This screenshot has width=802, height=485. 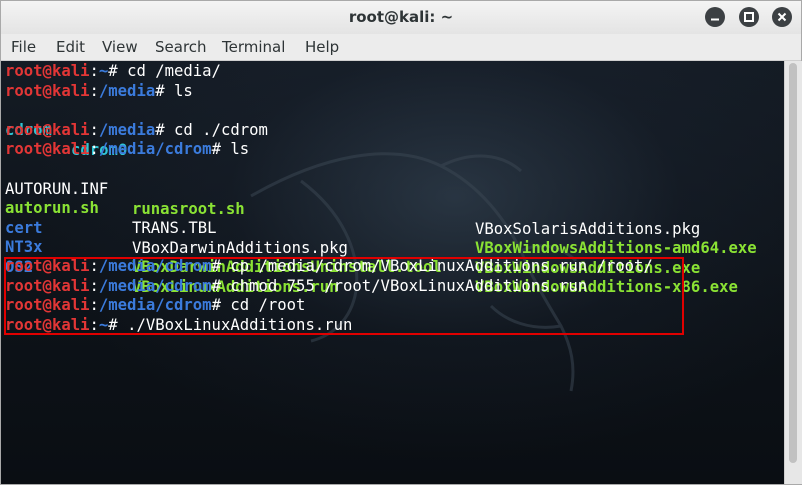 I want to click on command-text: cd ./cdrom, so click(x=221, y=129).